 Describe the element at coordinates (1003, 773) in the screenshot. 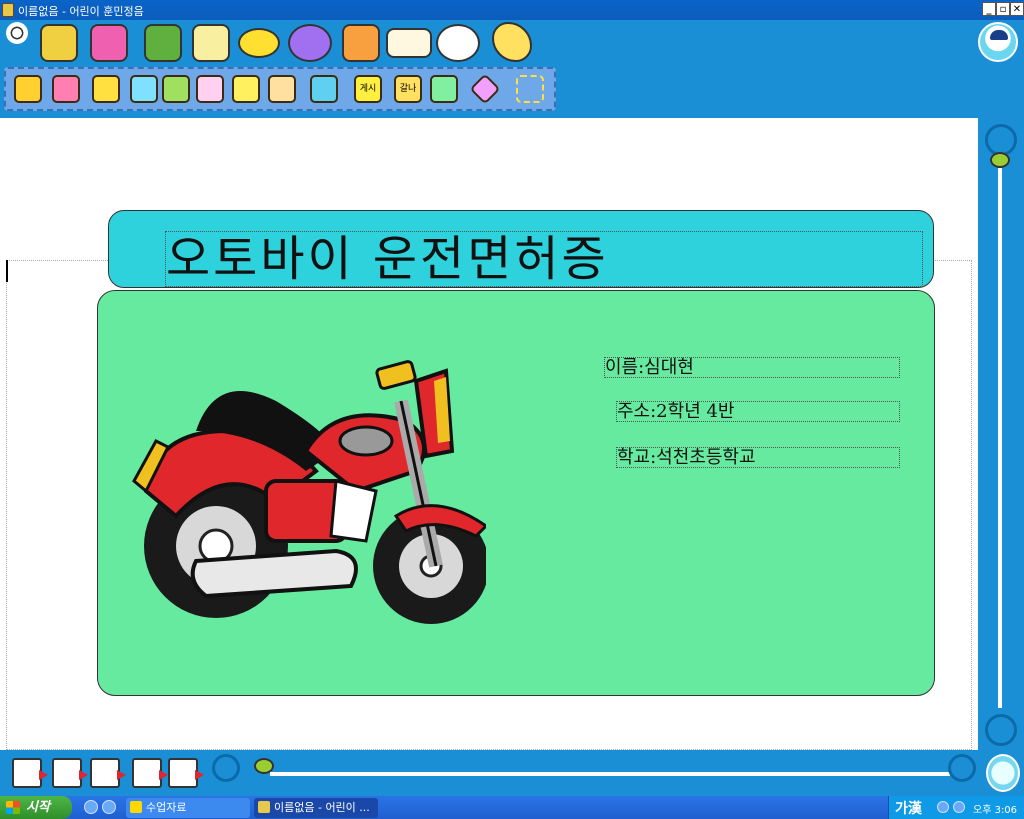

I see `helper-globe-icon` at that location.